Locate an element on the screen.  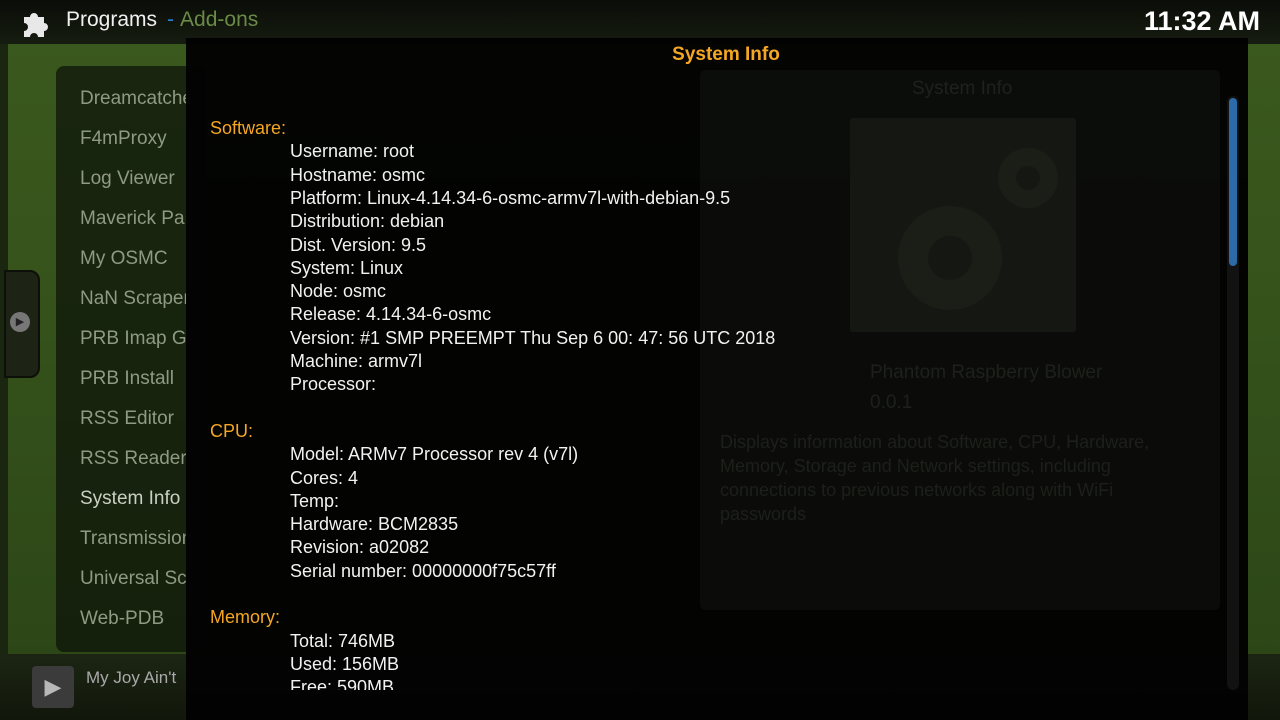
info-line: Dist. Version: 9.5 is located at coordinates (358, 244).